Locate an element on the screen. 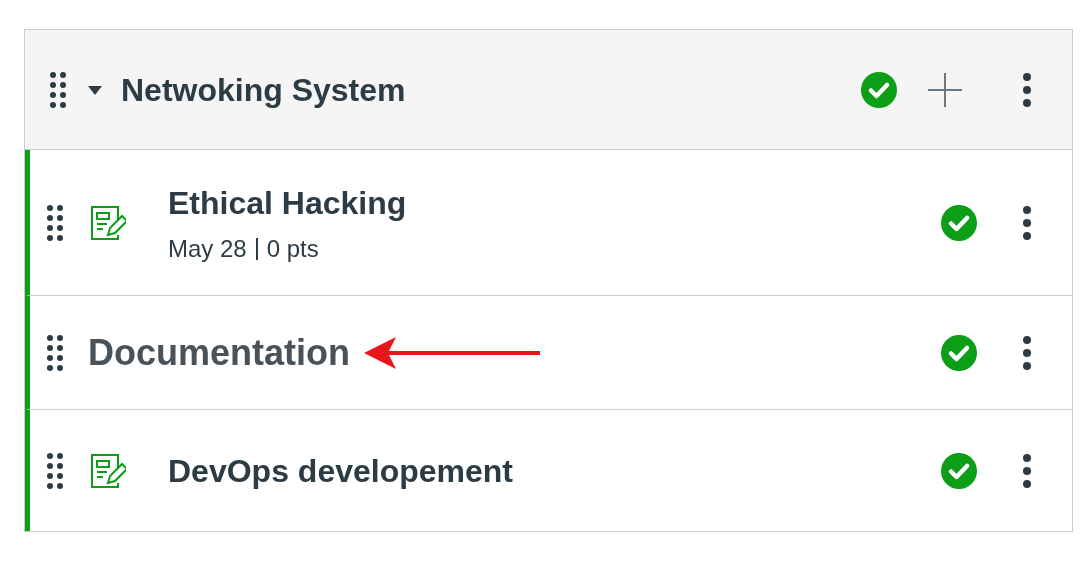 The image size is (1092, 566). points: 0 pts is located at coordinates (292, 248).